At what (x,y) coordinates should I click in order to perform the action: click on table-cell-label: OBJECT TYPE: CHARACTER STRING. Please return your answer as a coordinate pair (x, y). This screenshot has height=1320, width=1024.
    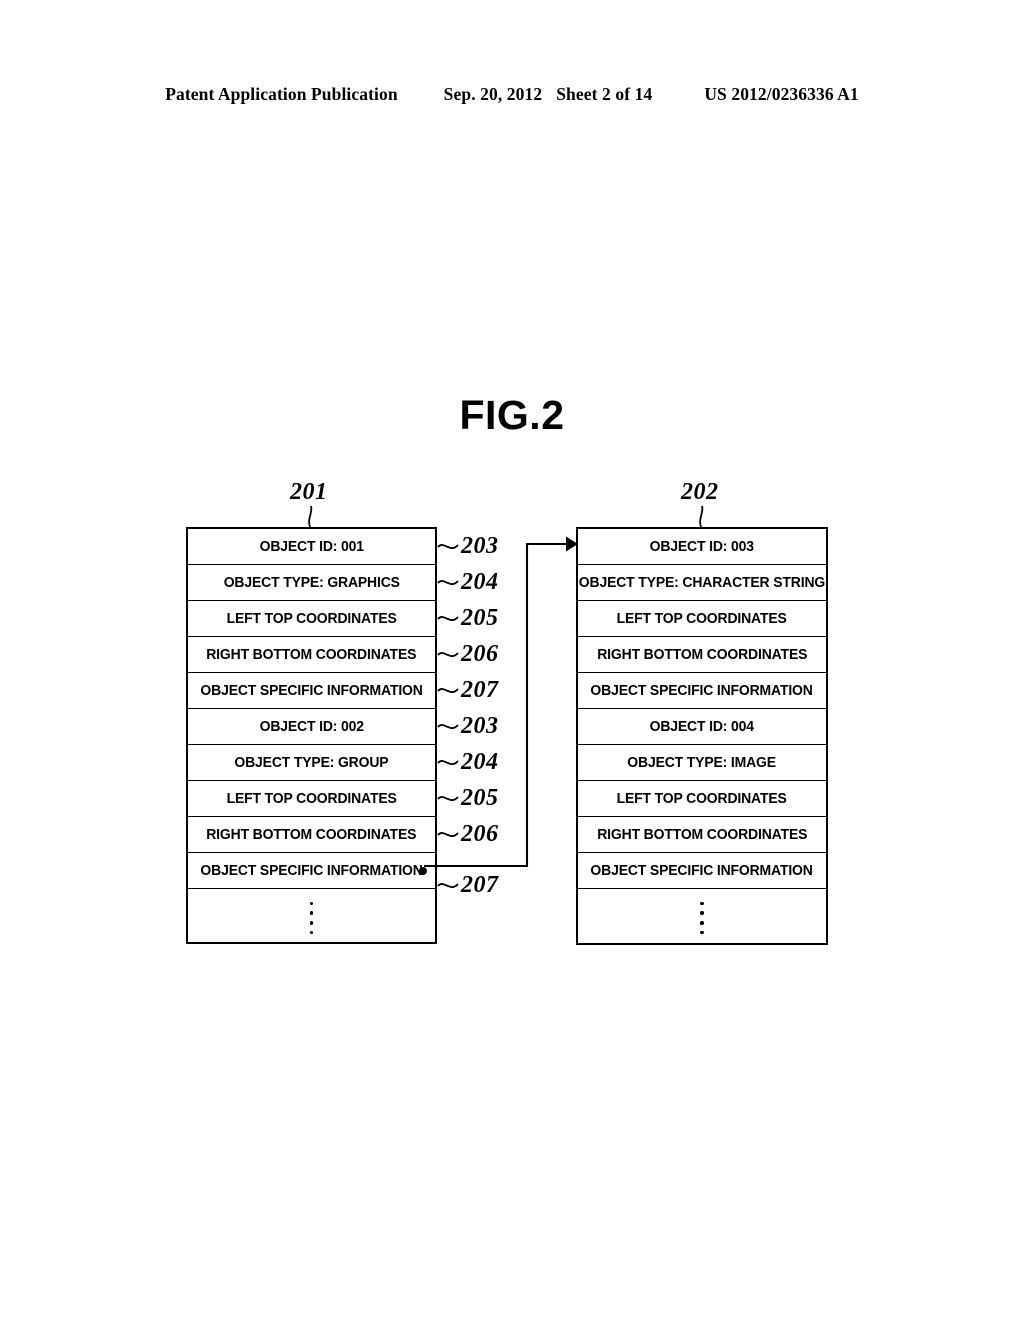
    Looking at the image, I should click on (702, 582).